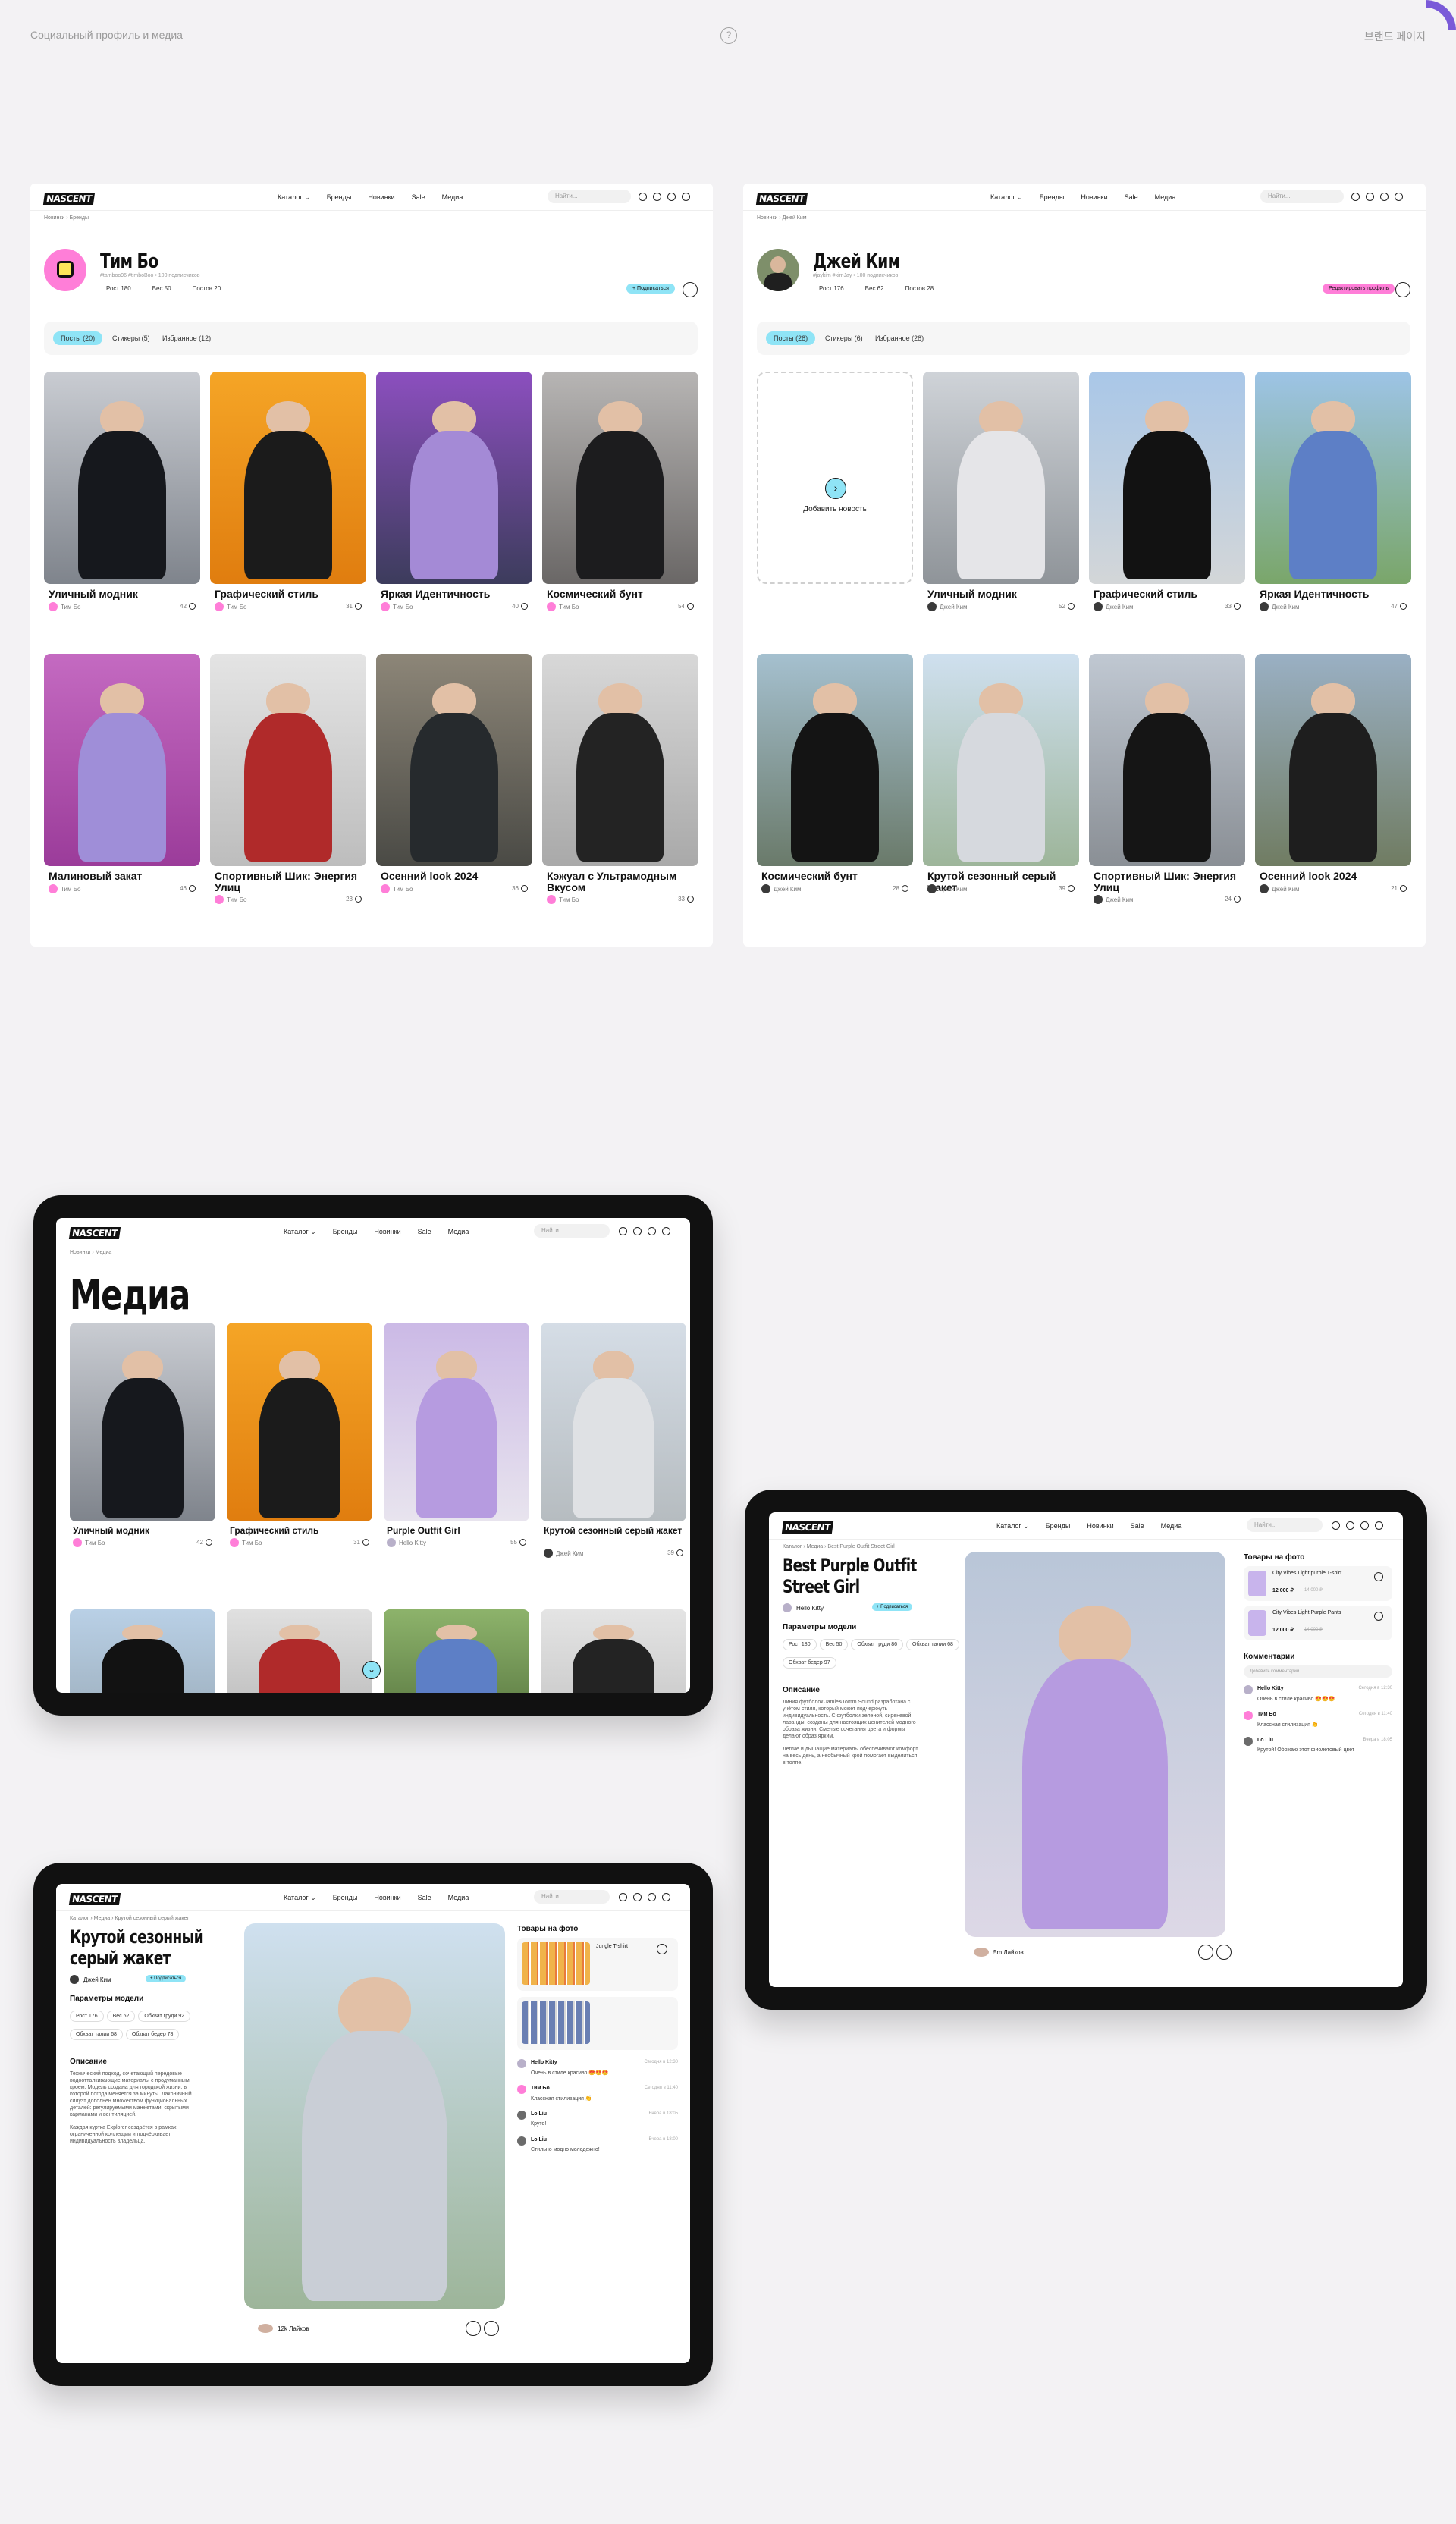  I want to click on post-card: Уличный модник Тим Бо 42, so click(122, 500).